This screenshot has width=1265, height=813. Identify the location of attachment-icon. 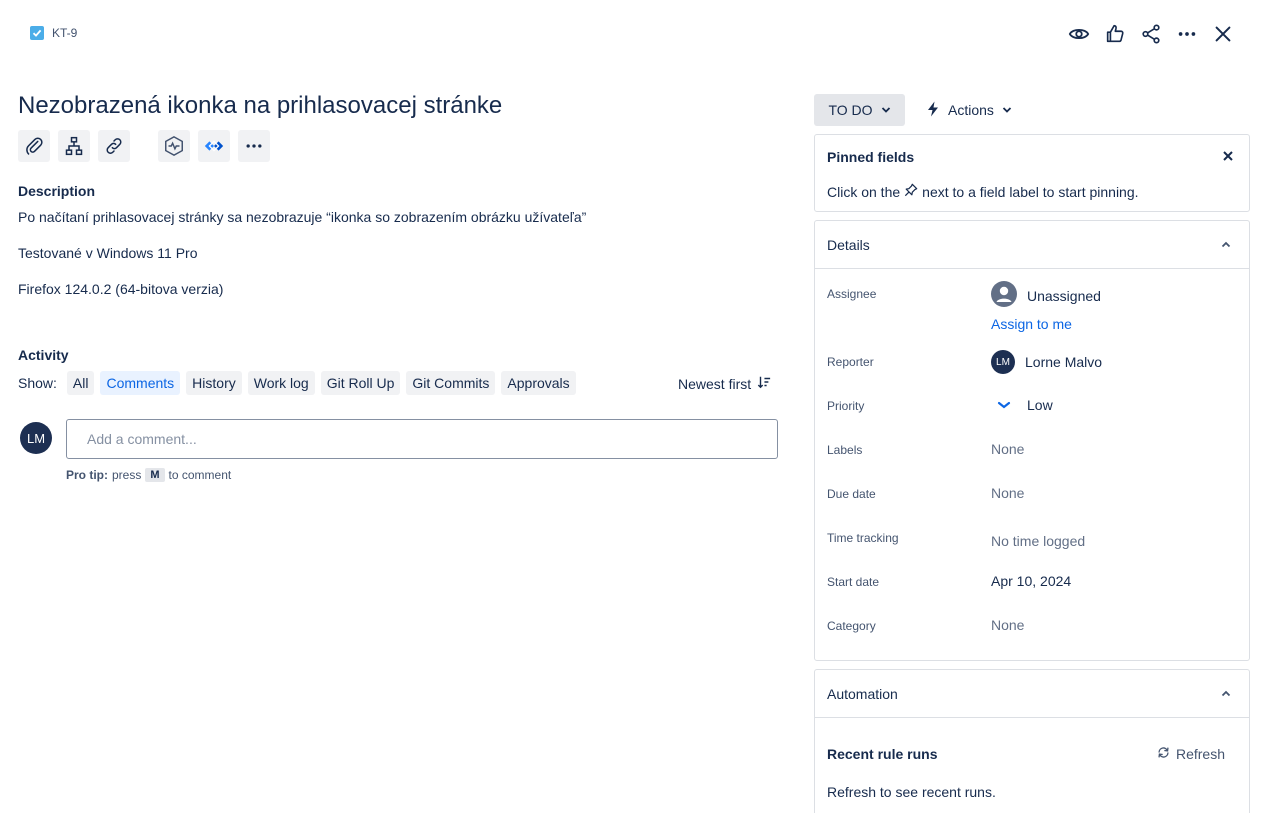
(34, 146).